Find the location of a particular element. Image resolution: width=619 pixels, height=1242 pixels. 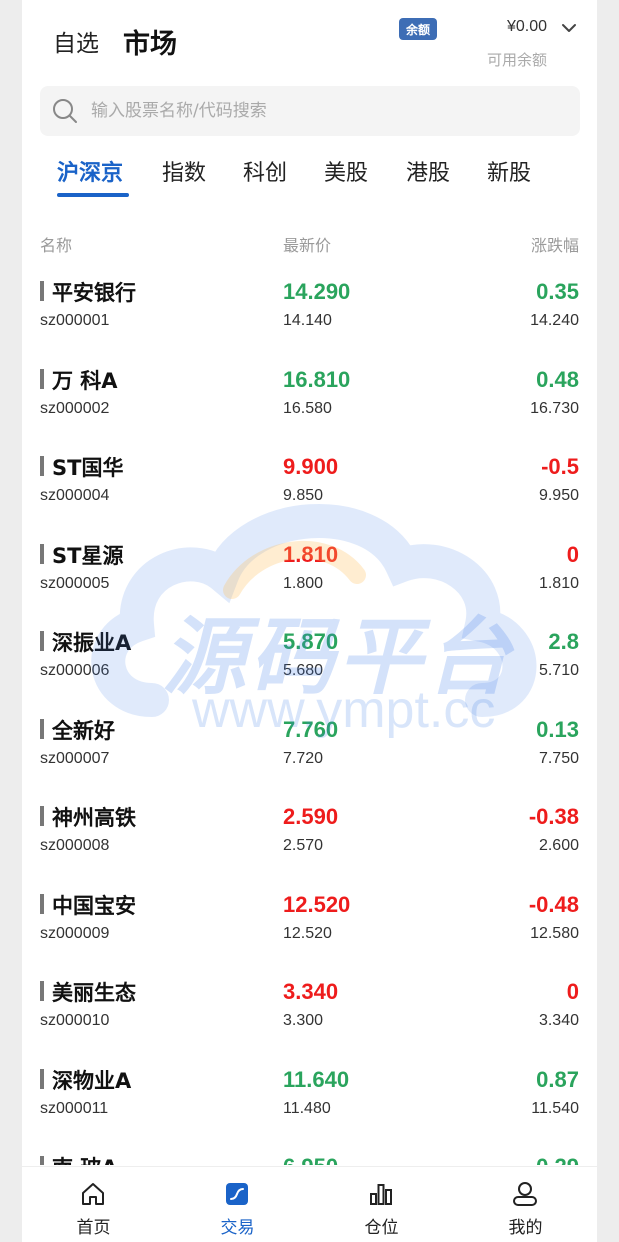

tab-market: 市场 is located at coordinates (150, 41).